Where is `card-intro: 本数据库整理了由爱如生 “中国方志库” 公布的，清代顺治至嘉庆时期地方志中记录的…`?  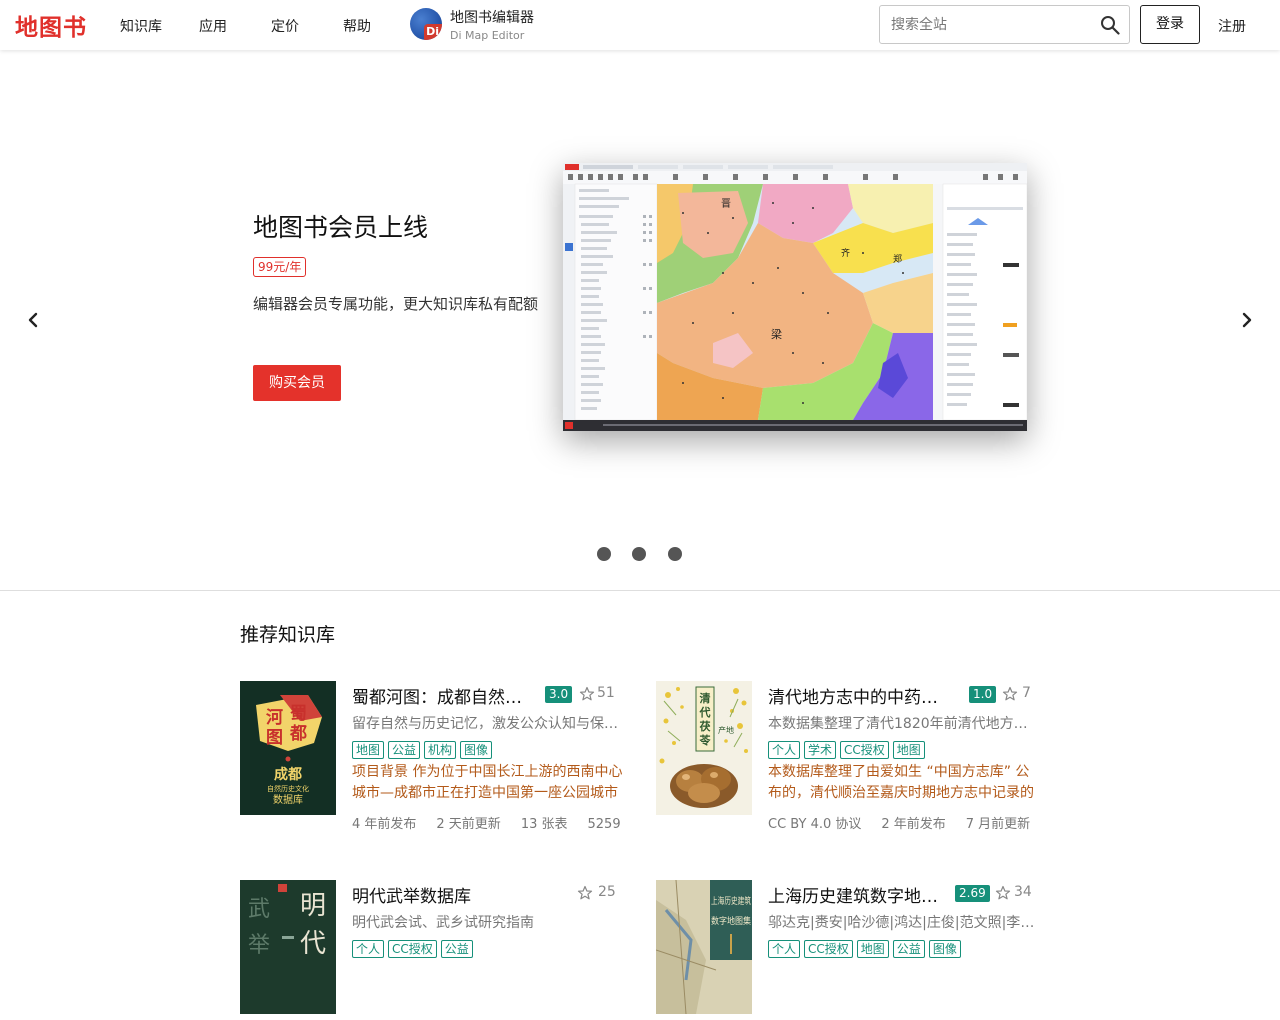
card-intro: 本数据库整理了由爱如生 “中国方志库” 公布的，清代顺治至嘉庆时期地方志中记录的… is located at coordinates (901, 782).